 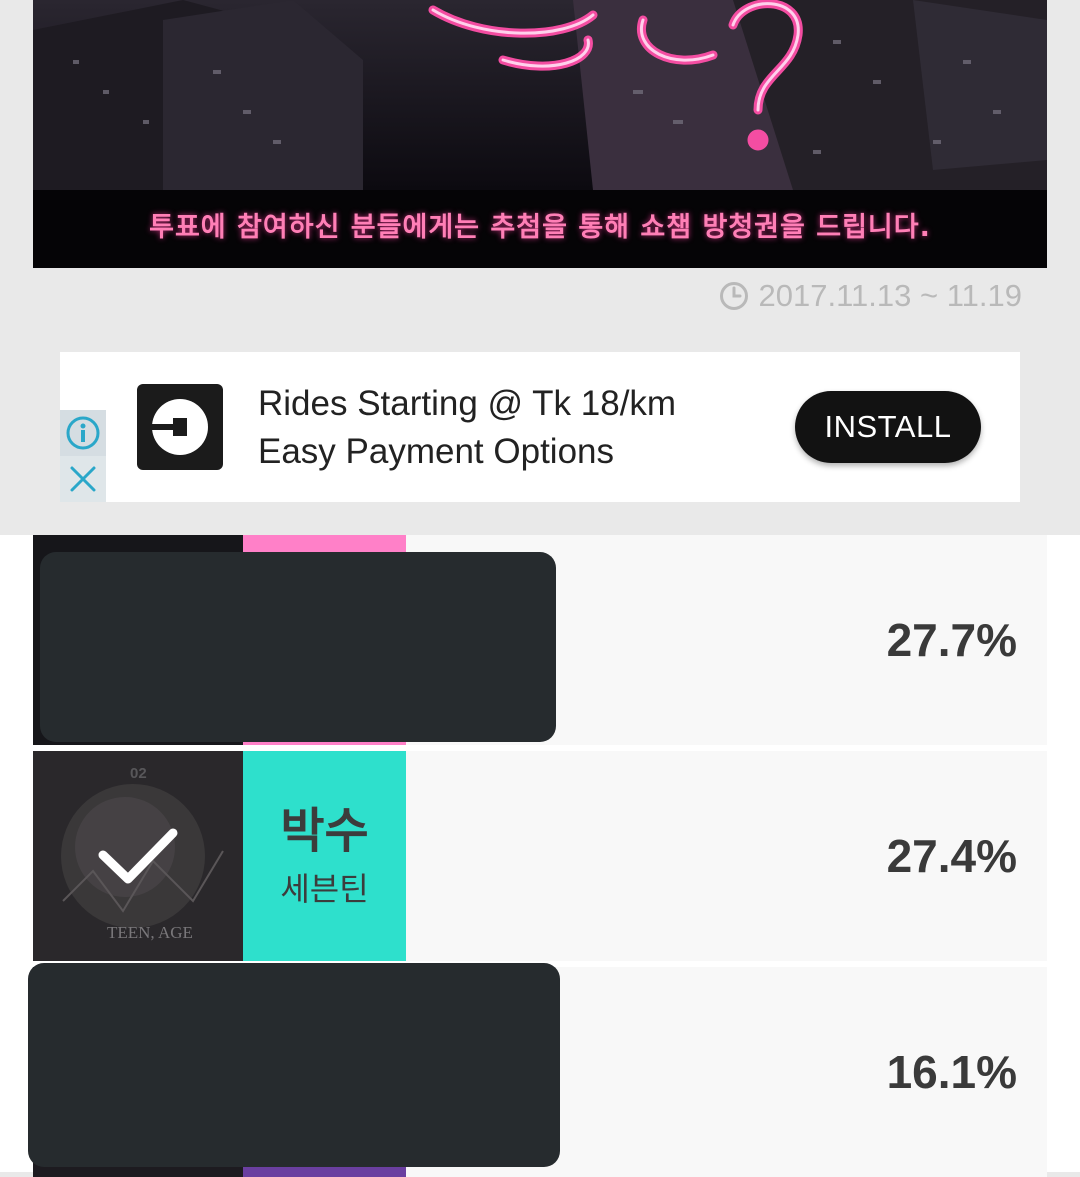 I want to click on ad-info-button, so click(x=83, y=433).